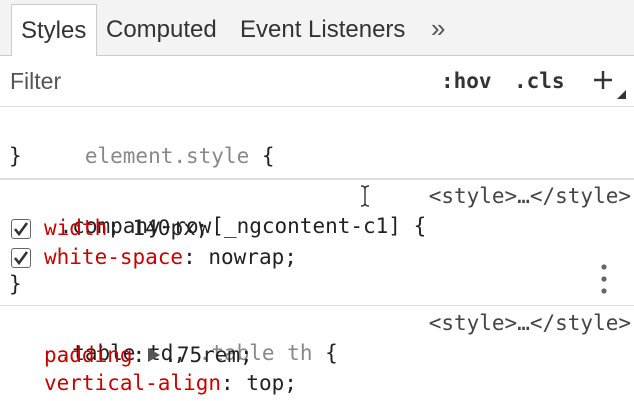  What do you see at coordinates (164, 228) in the screenshot?
I see `property-value: 140px` at bounding box center [164, 228].